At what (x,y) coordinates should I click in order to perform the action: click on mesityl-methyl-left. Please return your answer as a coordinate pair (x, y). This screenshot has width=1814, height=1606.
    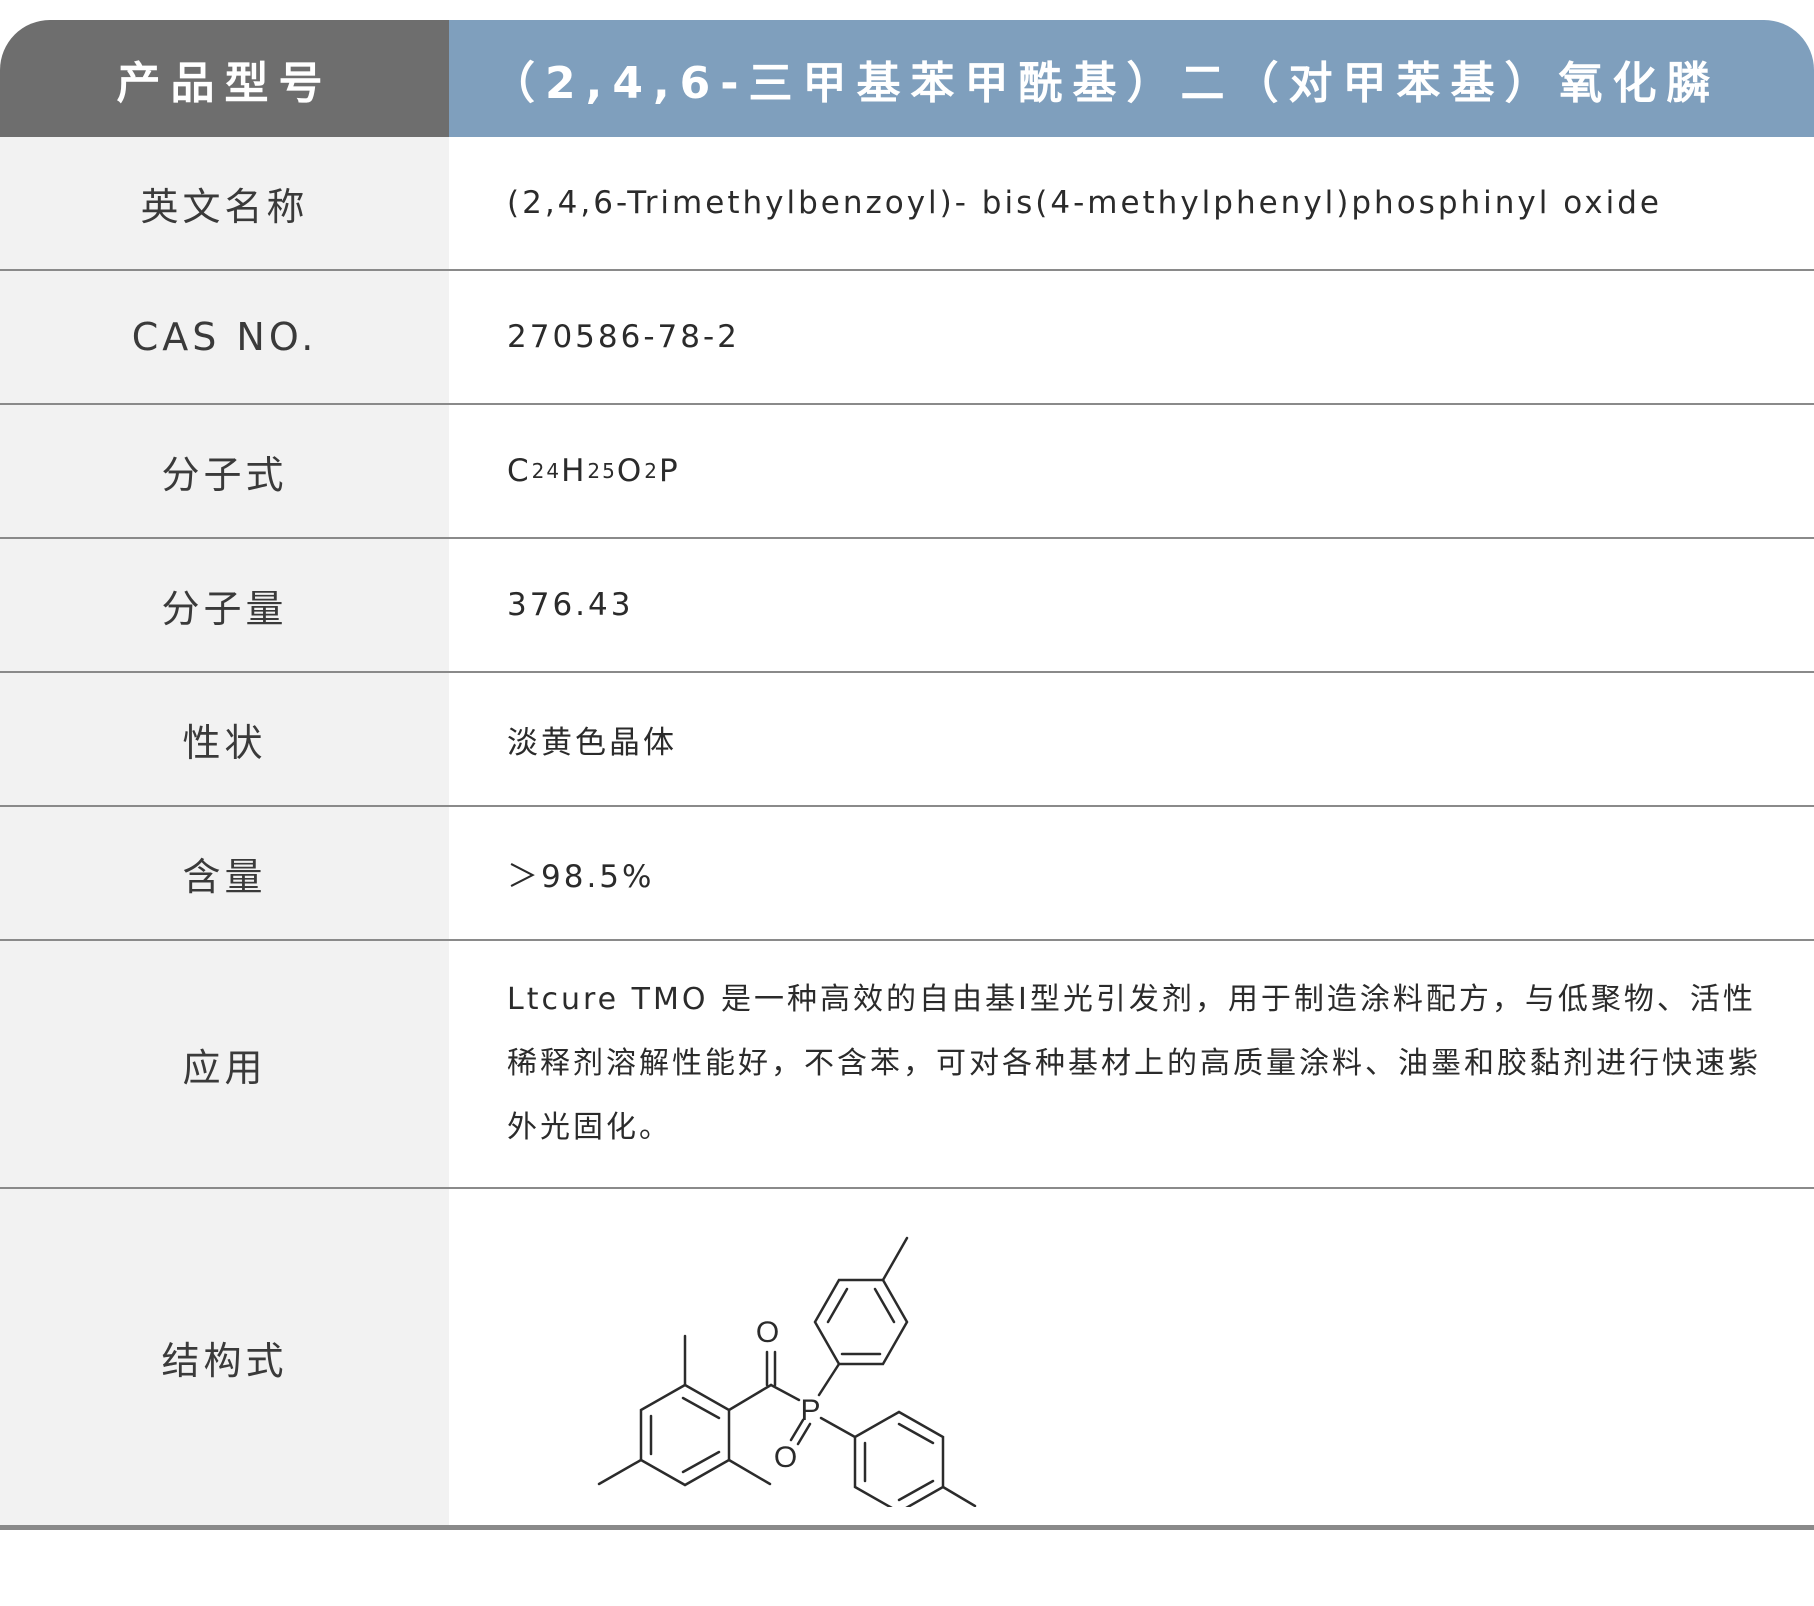
    Looking at the image, I should click on (620, 1472).